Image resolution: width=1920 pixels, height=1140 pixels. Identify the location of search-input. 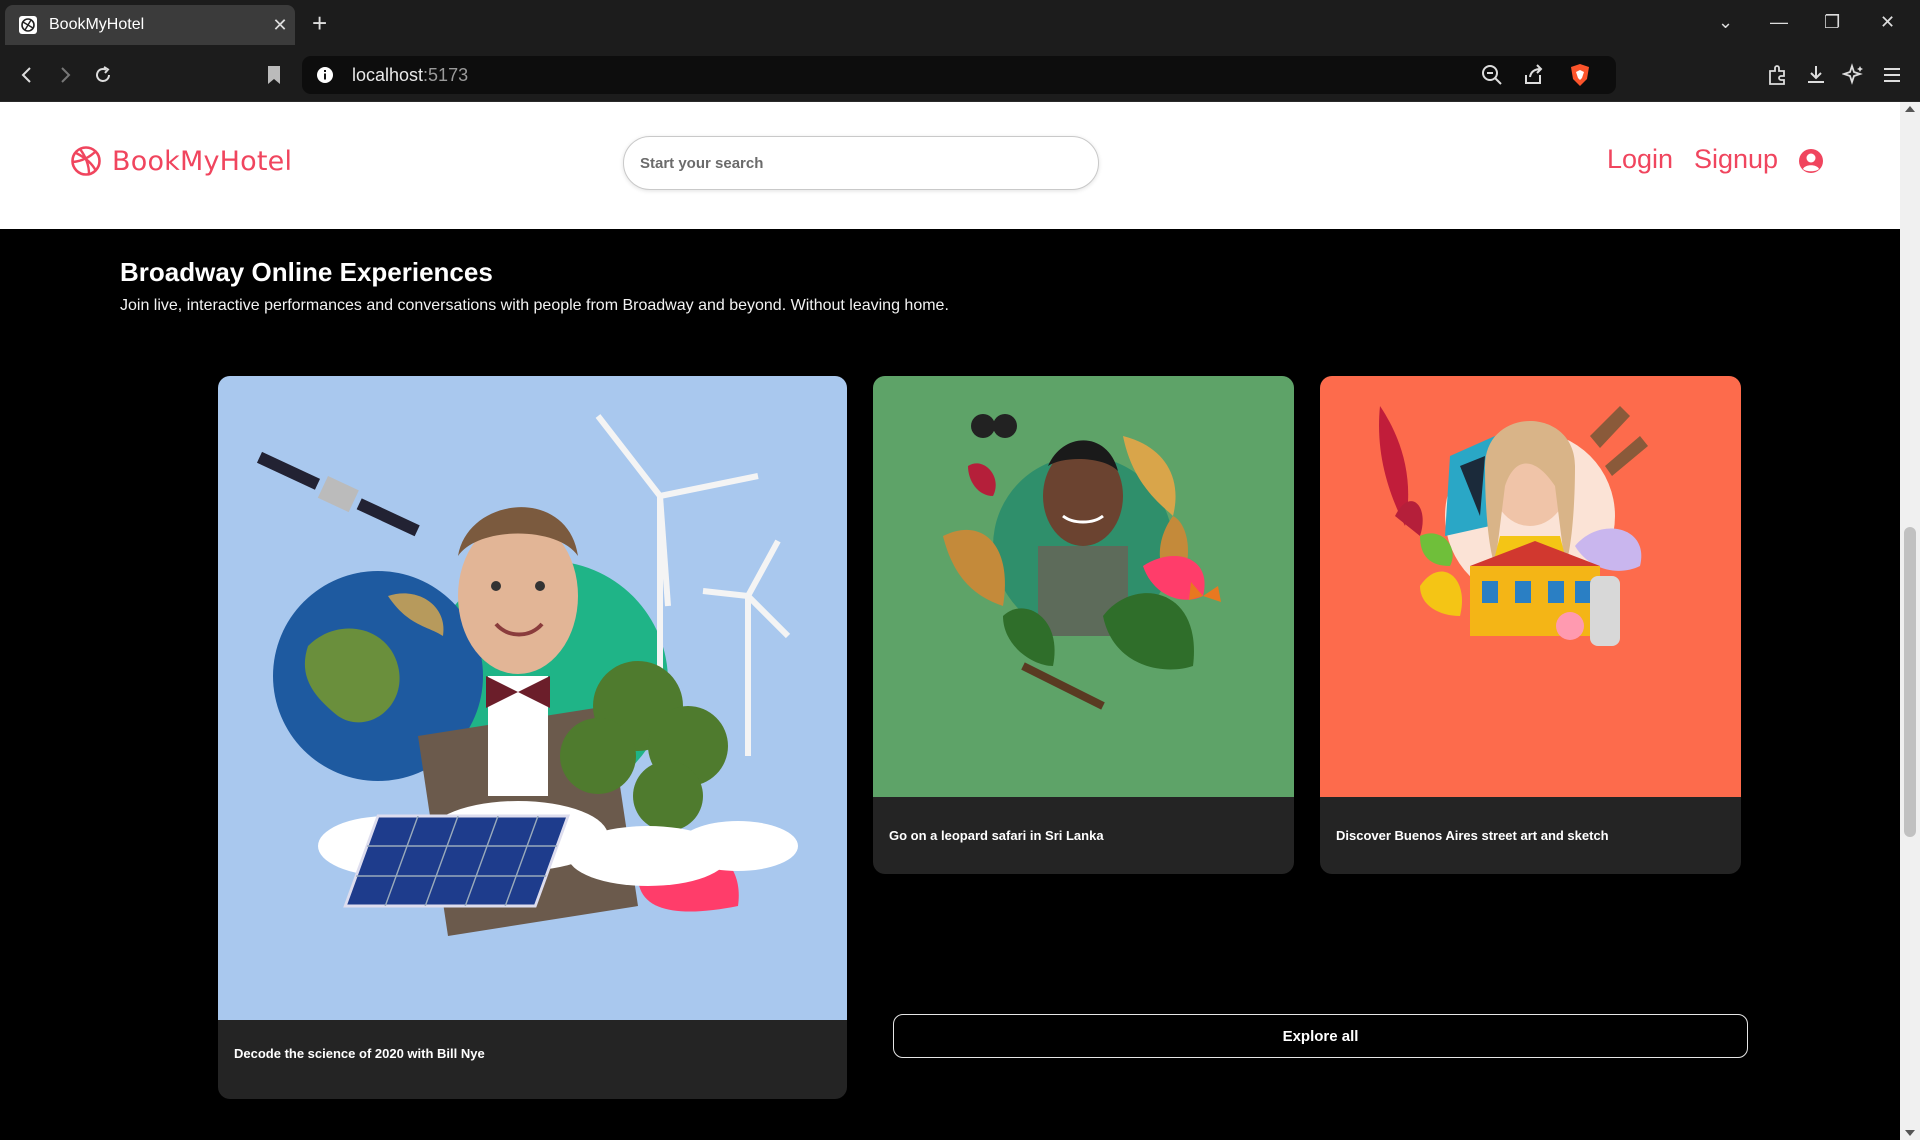
(861, 163).